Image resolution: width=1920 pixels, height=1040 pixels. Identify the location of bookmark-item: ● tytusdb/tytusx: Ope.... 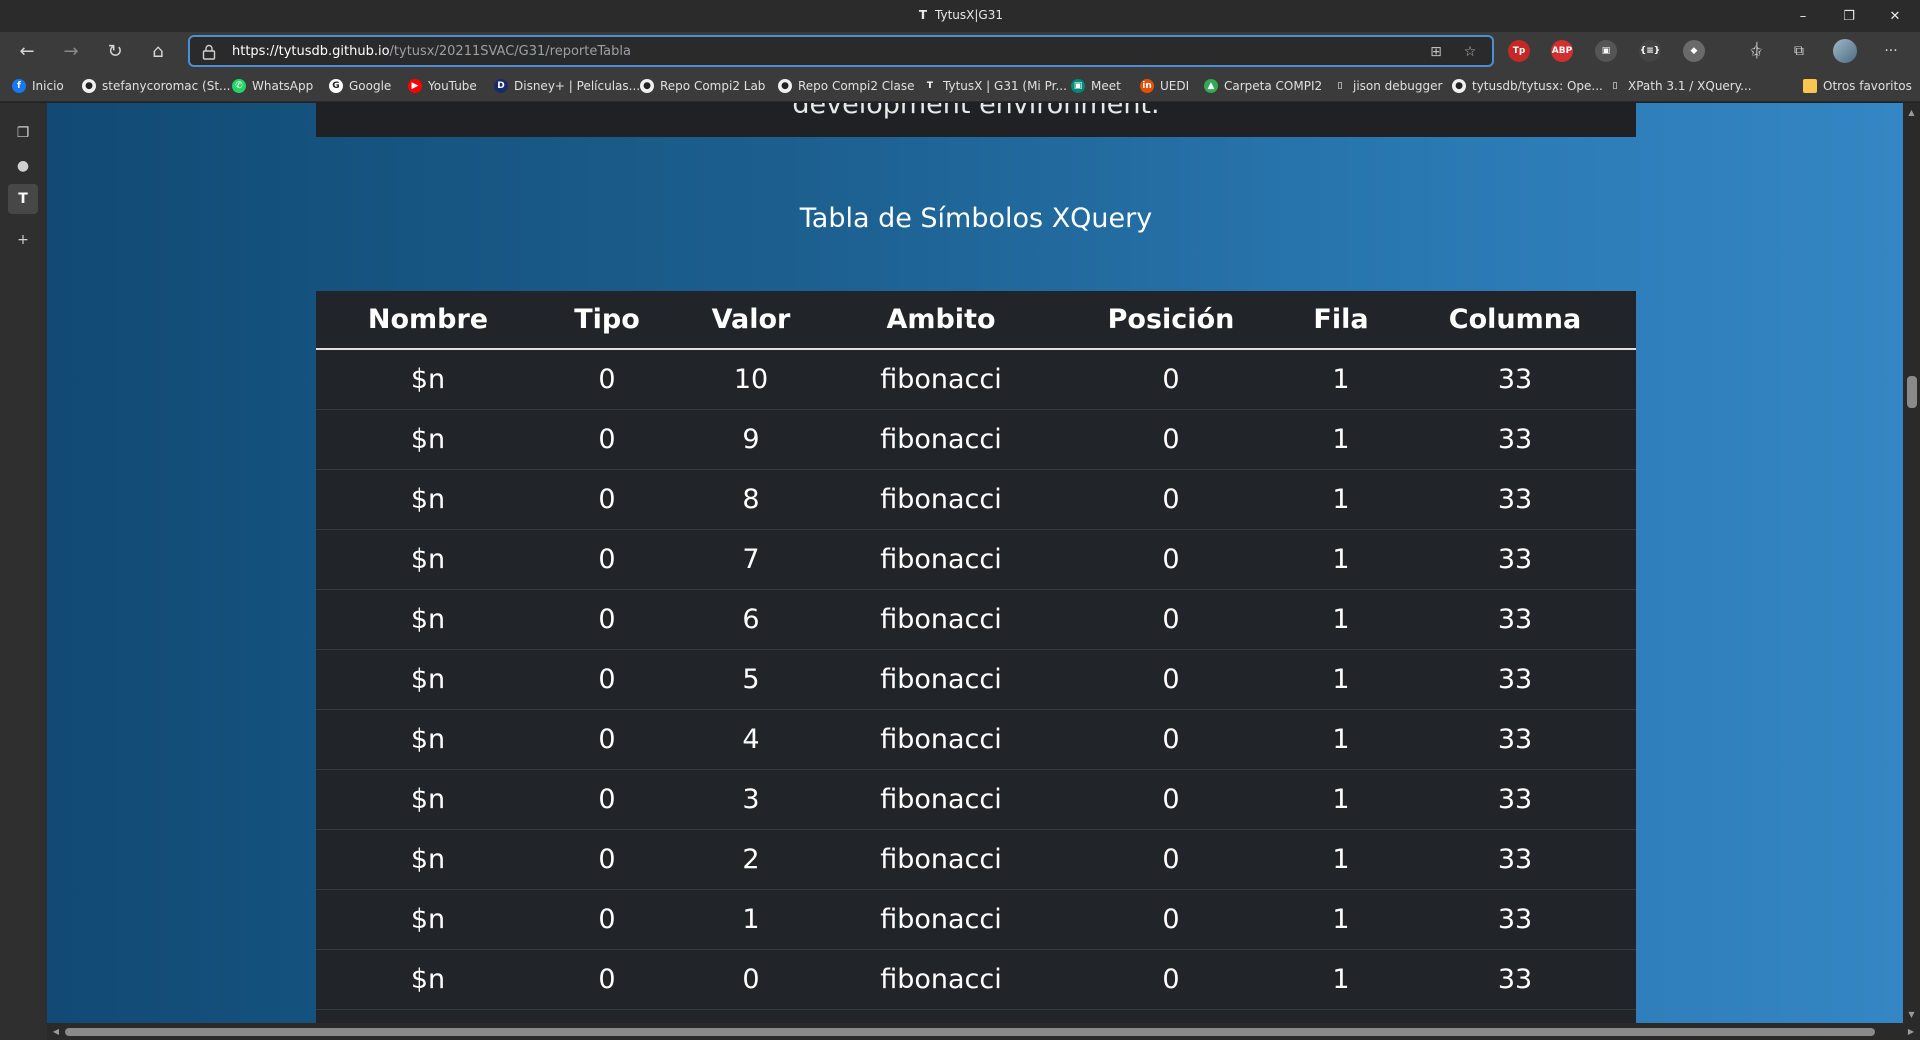
(1527, 86).